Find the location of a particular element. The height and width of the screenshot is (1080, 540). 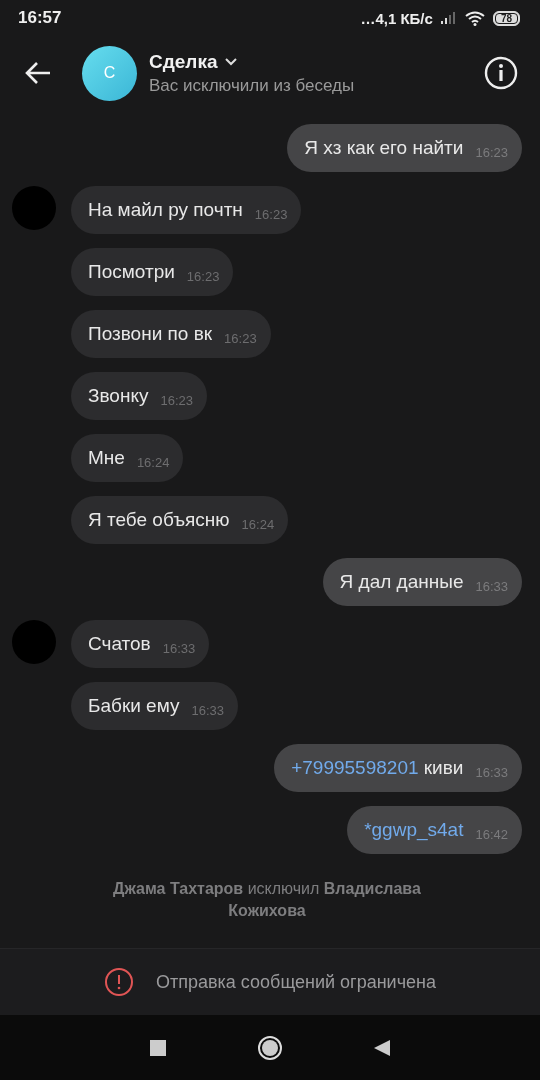

restriction-notice: Отправка сообщений ограничена is located at coordinates (296, 982).